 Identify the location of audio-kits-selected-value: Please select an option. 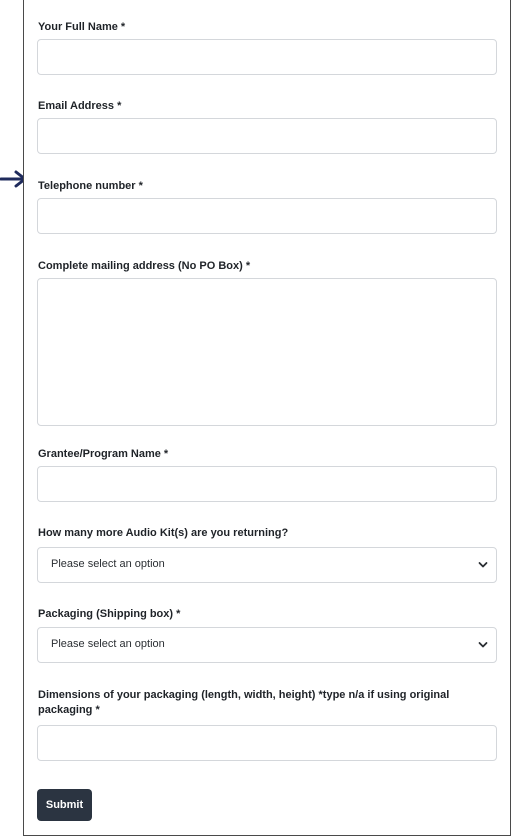
(108, 564).